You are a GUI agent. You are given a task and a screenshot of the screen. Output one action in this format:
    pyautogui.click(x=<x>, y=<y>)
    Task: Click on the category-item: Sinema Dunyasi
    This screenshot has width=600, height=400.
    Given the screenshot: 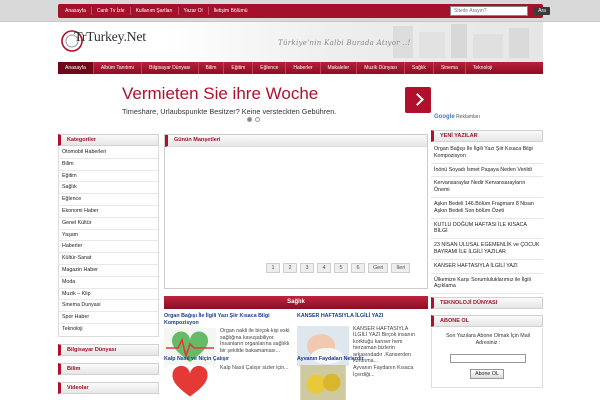 What is the action you would take?
    pyautogui.click(x=108, y=306)
    